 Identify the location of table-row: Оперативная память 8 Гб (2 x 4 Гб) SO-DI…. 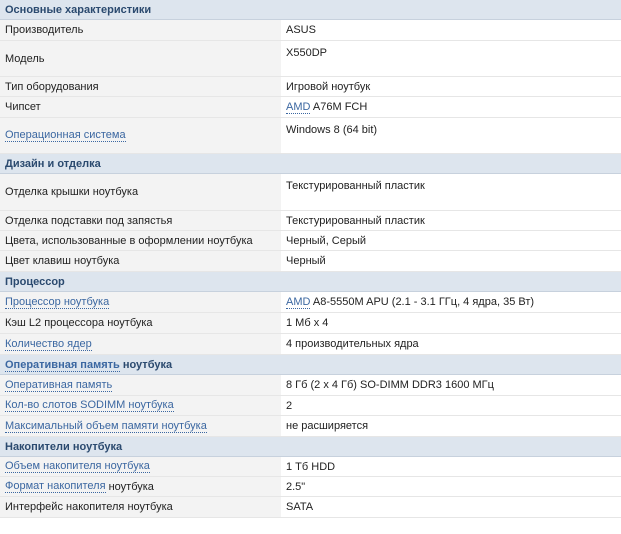
(310, 385).